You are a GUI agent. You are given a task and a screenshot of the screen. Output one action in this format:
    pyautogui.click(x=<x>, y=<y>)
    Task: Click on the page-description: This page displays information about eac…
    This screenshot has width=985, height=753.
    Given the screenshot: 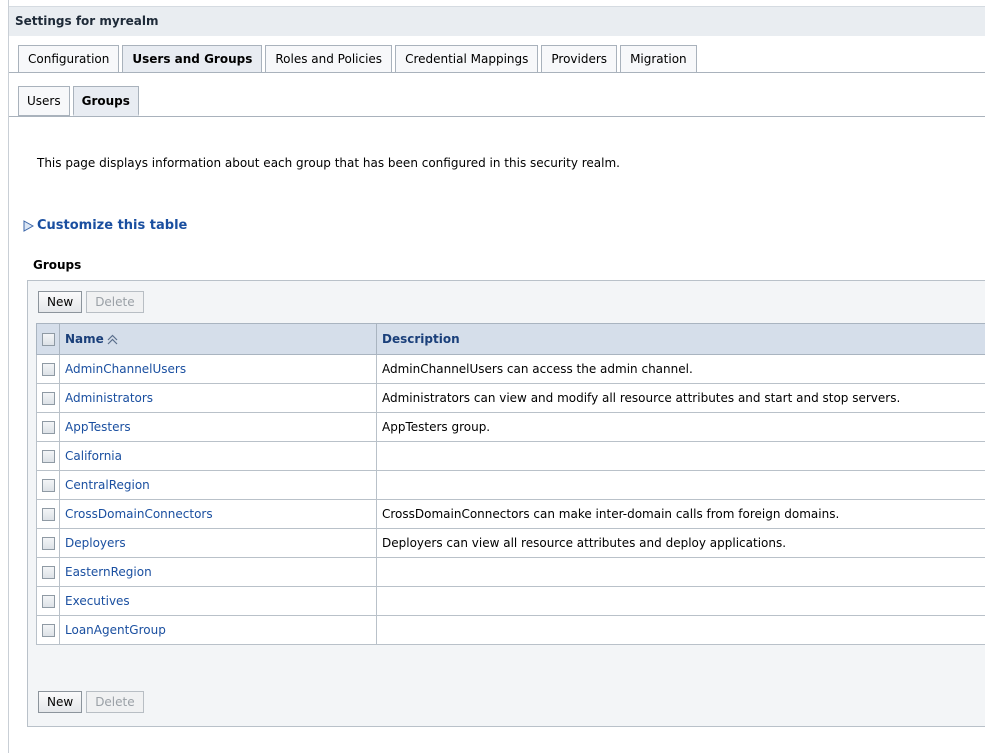 What is the action you would take?
    pyautogui.click(x=328, y=163)
    